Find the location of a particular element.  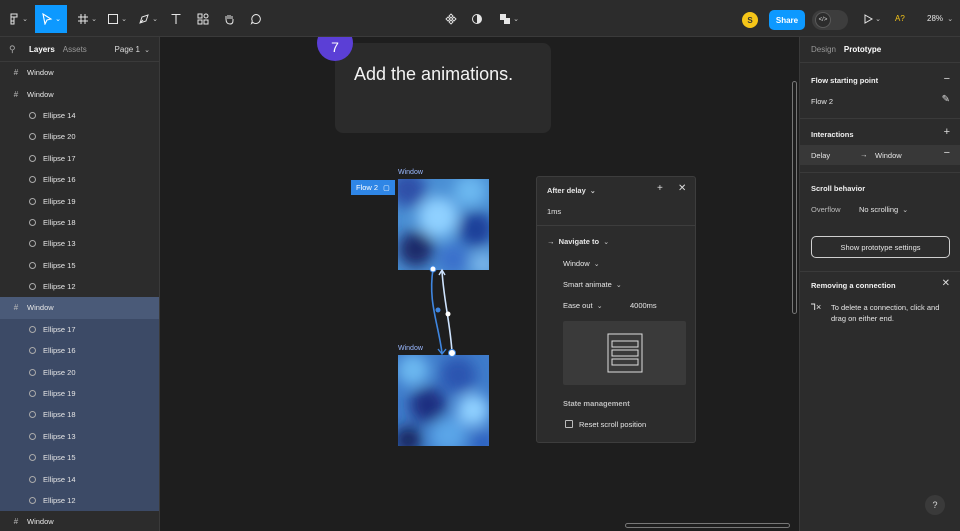

text-tool-button is located at coordinates (176, 19).